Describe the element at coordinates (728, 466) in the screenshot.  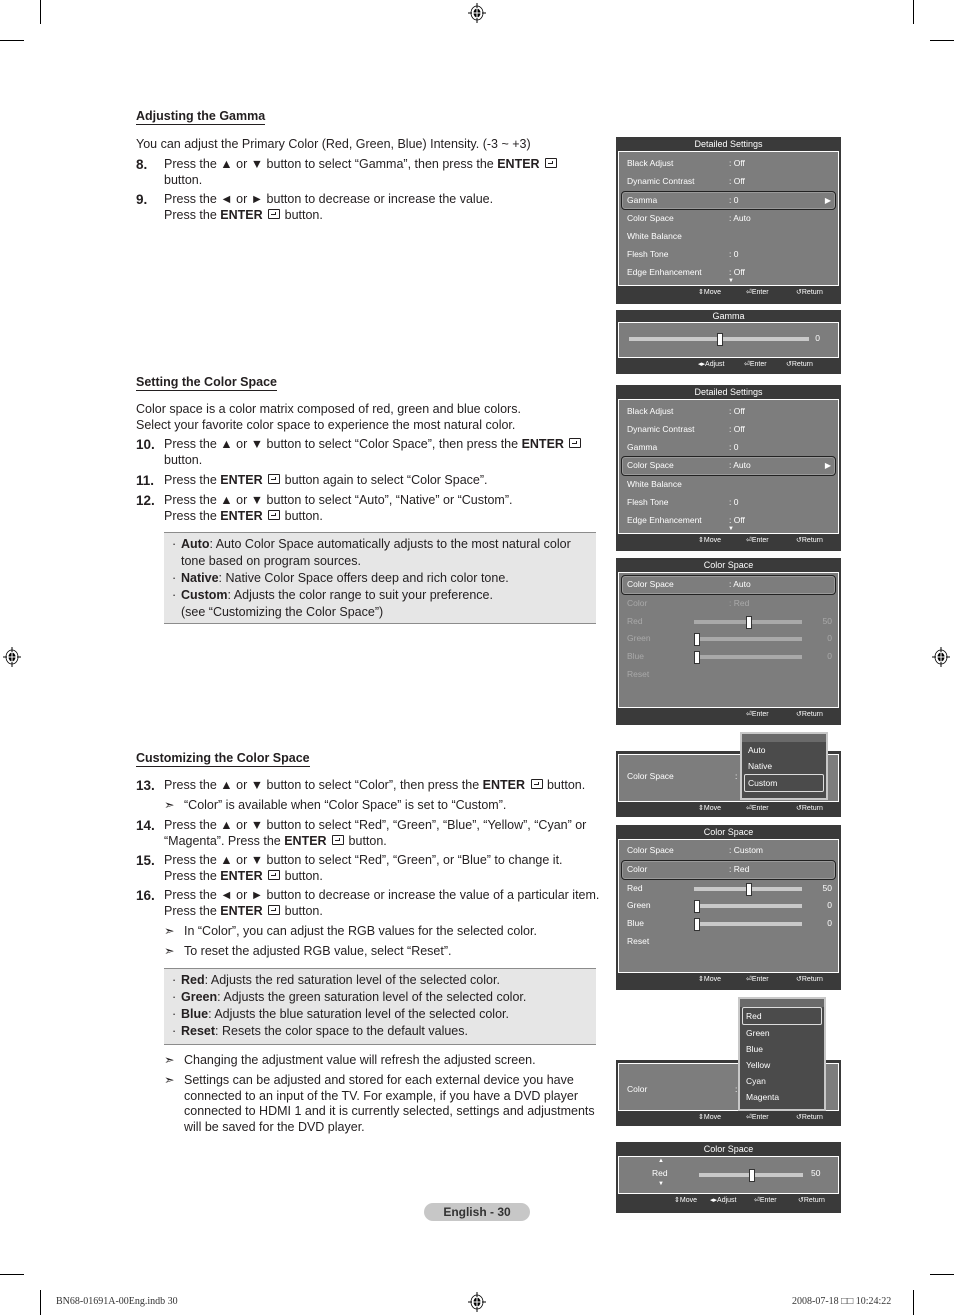
I see `osd-menu-item: Color Space: Auto ▶` at that location.